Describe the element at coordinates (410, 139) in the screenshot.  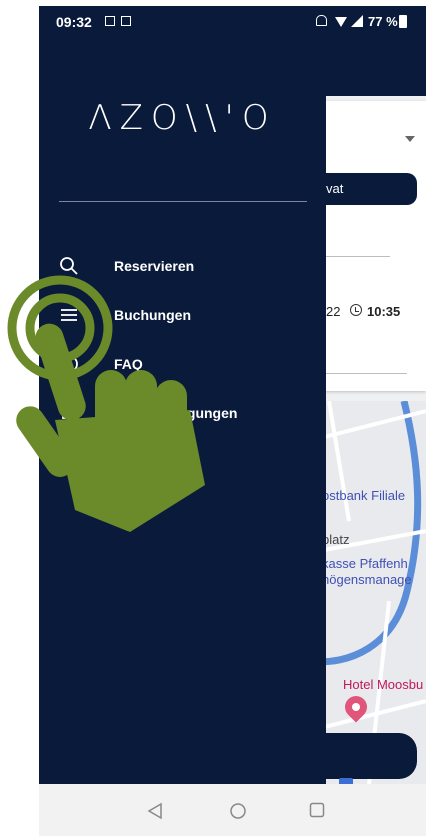
I see `chevron-down-icon` at that location.